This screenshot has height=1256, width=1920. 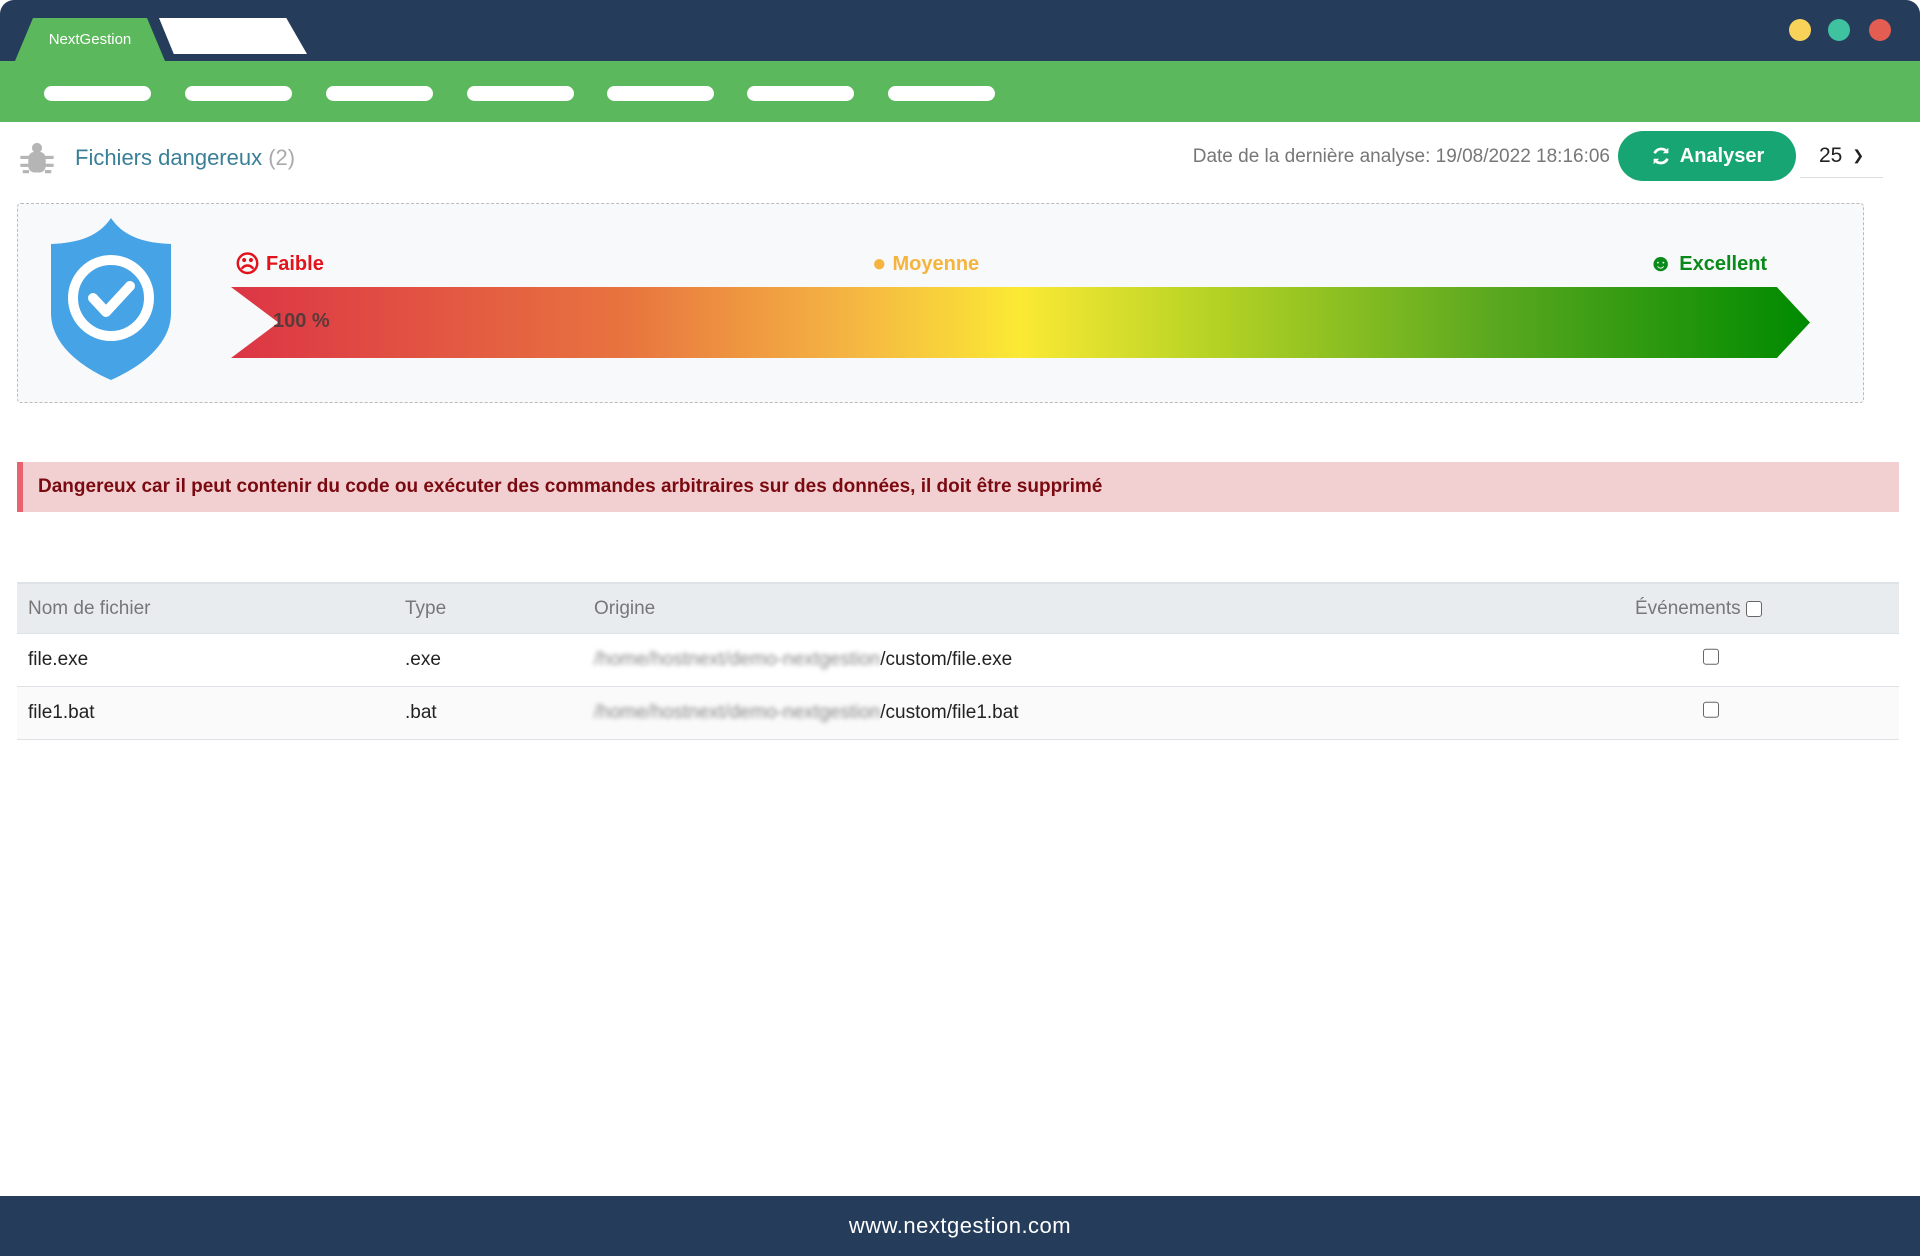 What do you see at coordinates (248, 264) in the screenshot?
I see `sad-face-icon: ☹` at bounding box center [248, 264].